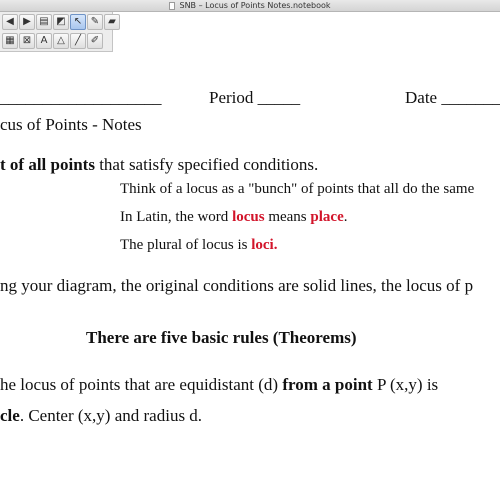  Describe the element at coordinates (172, 5) in the screenshot. I see `document-icon` at that location.